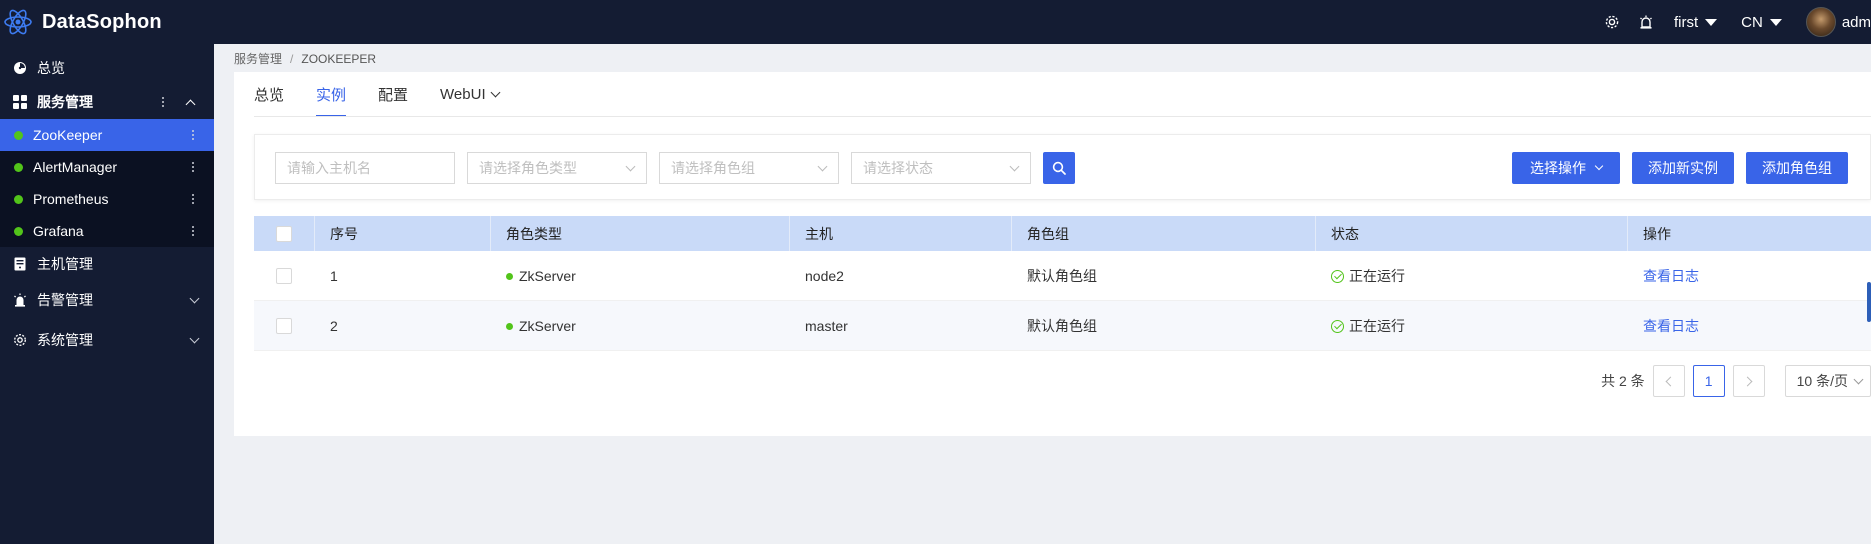  Describe the element at coordinates (269, 94) in the screenshot. I see `tab-overview: 总览` at that location.